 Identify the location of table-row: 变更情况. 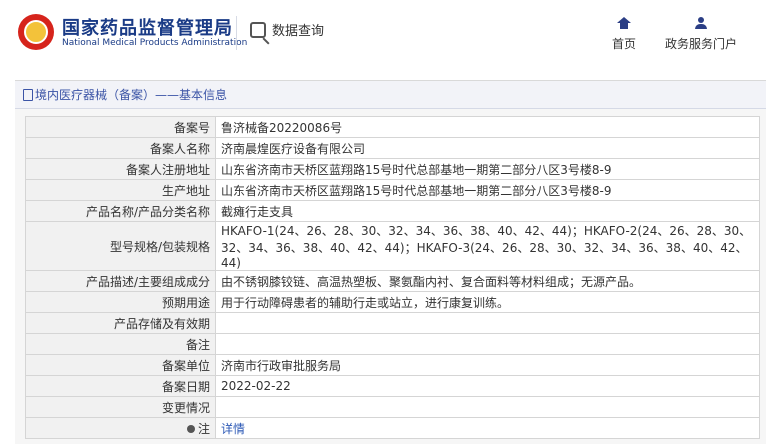
(392, 407).